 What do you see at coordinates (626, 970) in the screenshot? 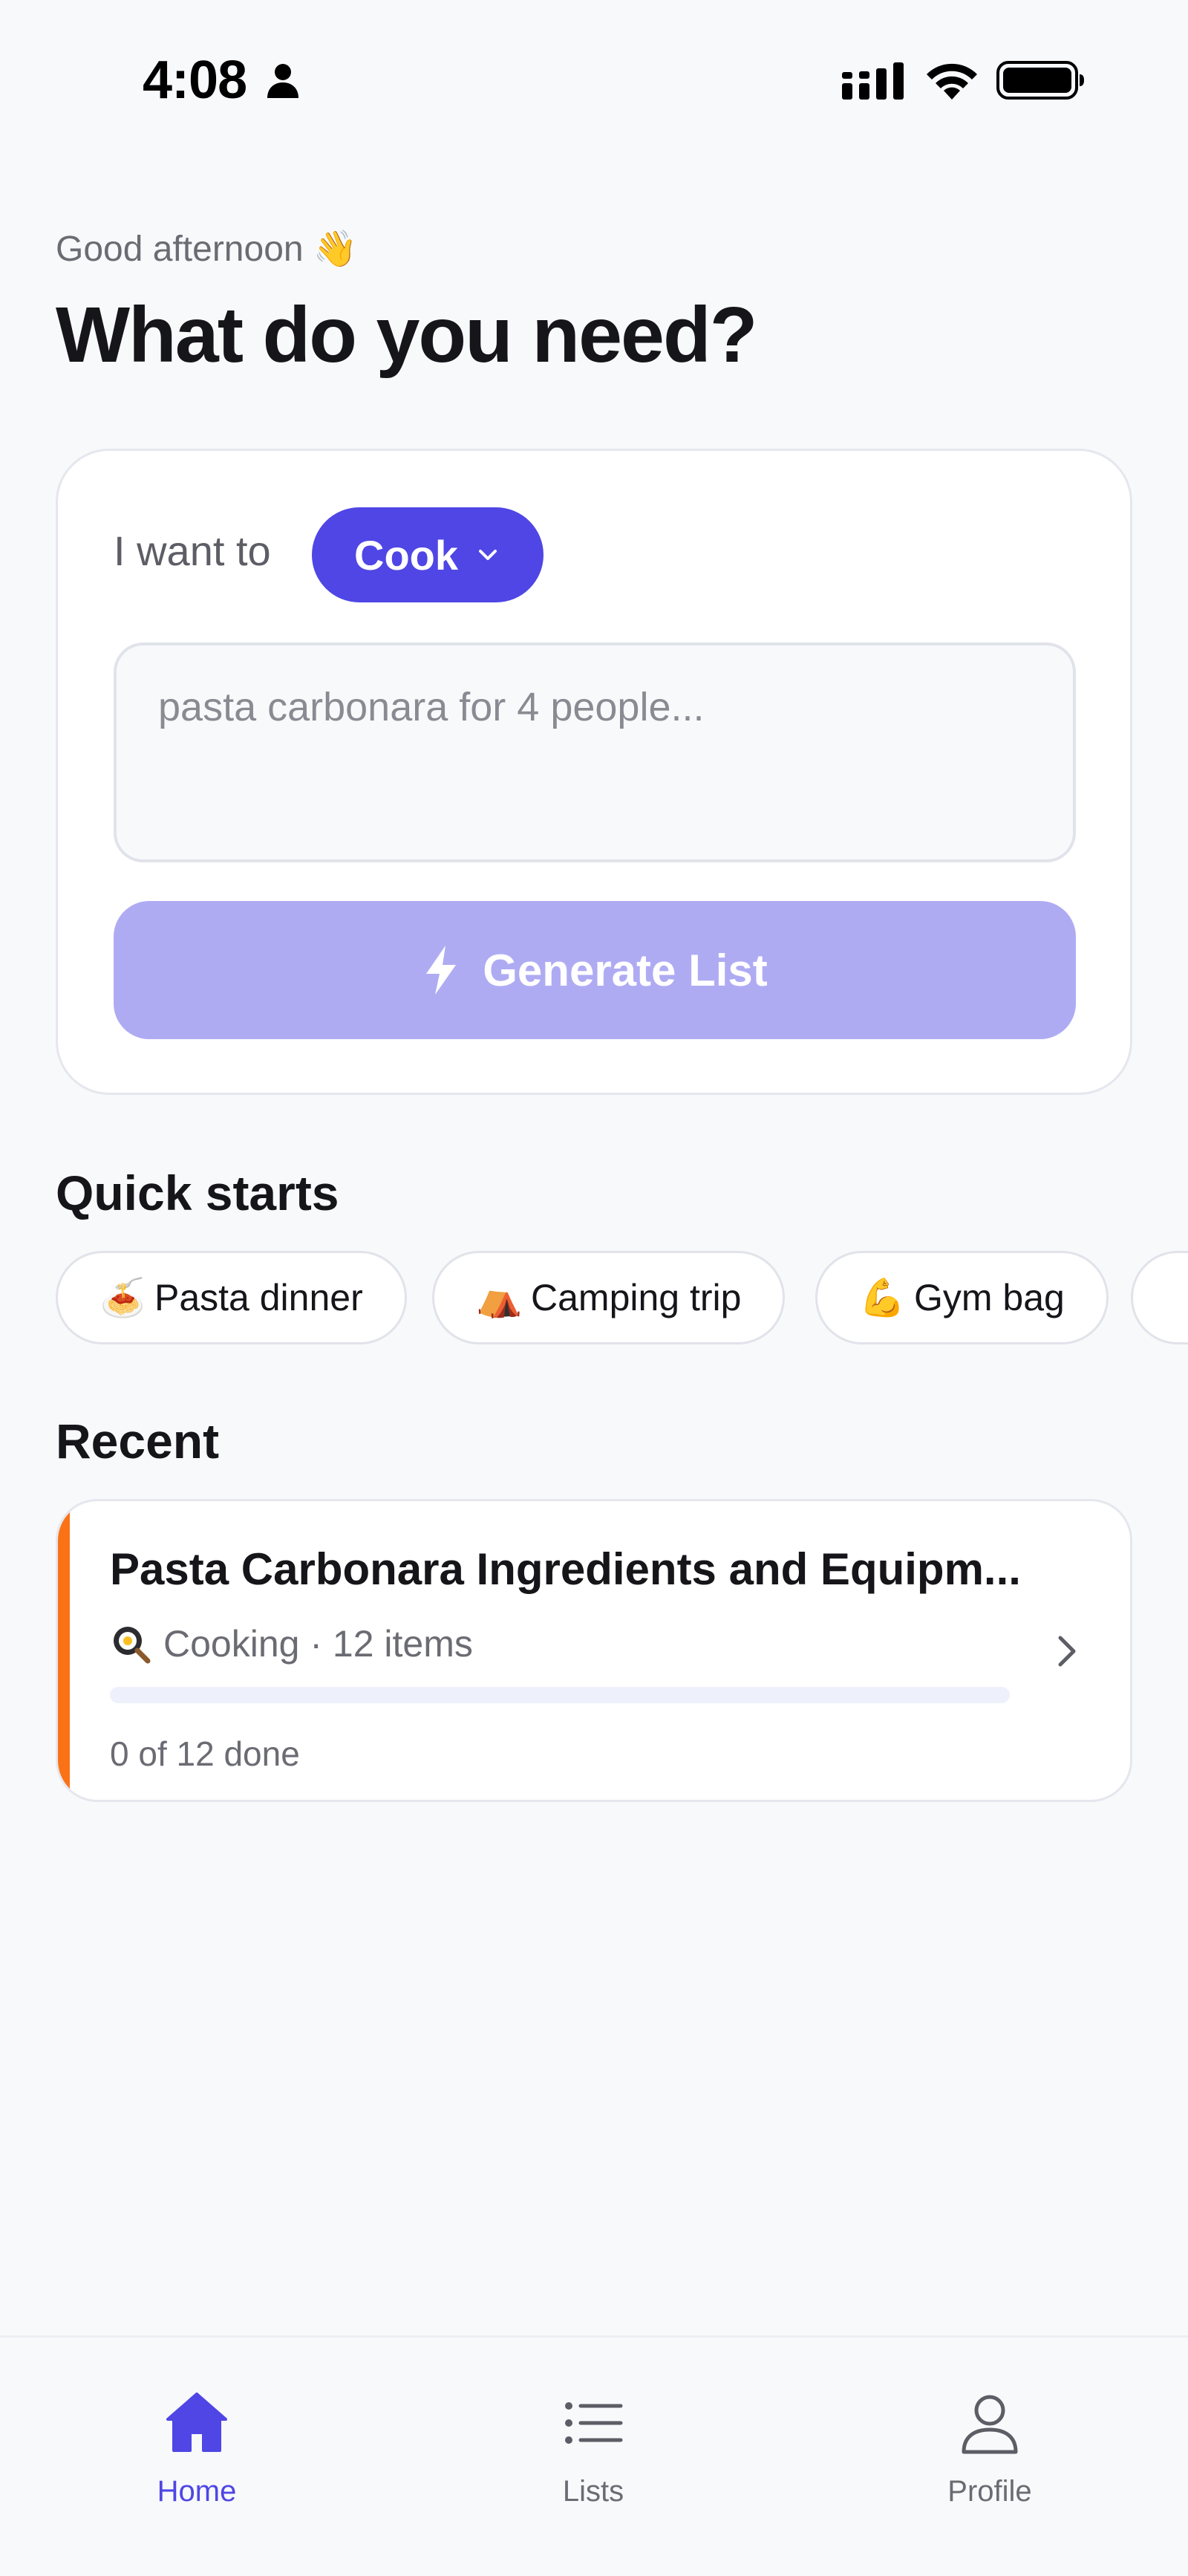
I see `generate-list-label: Generate List` at bounding box center [626, 970].